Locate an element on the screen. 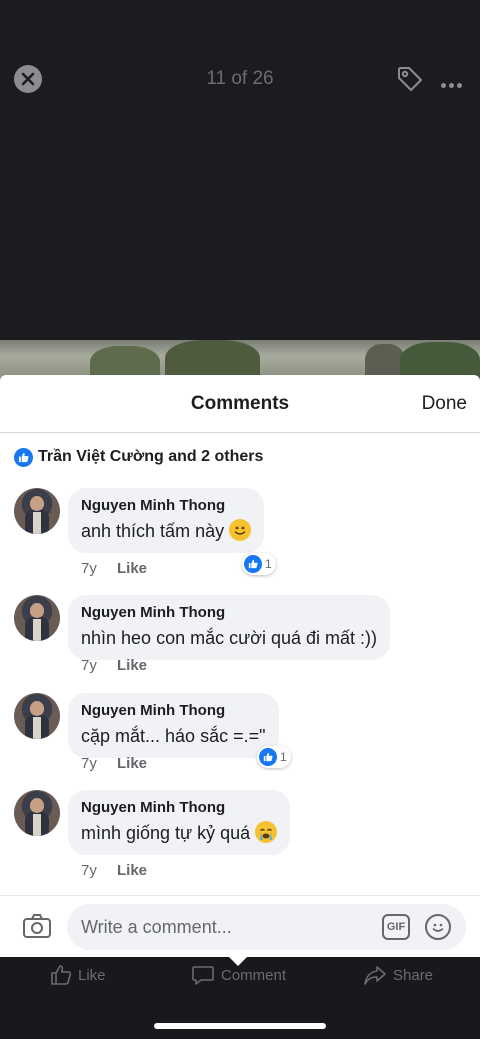 This screenshot has height=1039, width=480. photo-actions: Like Comment Share is located at coordinates (240, 980).